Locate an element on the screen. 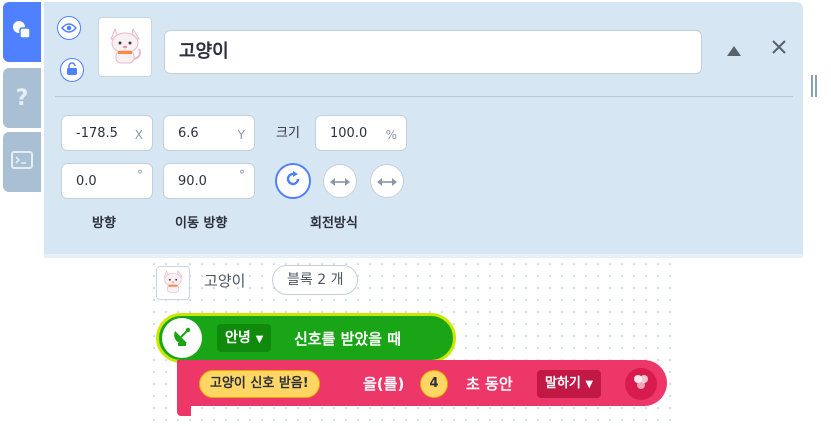 This screenshot has height=426, width=831. rotate-icon is located at coordinates (293, 181).